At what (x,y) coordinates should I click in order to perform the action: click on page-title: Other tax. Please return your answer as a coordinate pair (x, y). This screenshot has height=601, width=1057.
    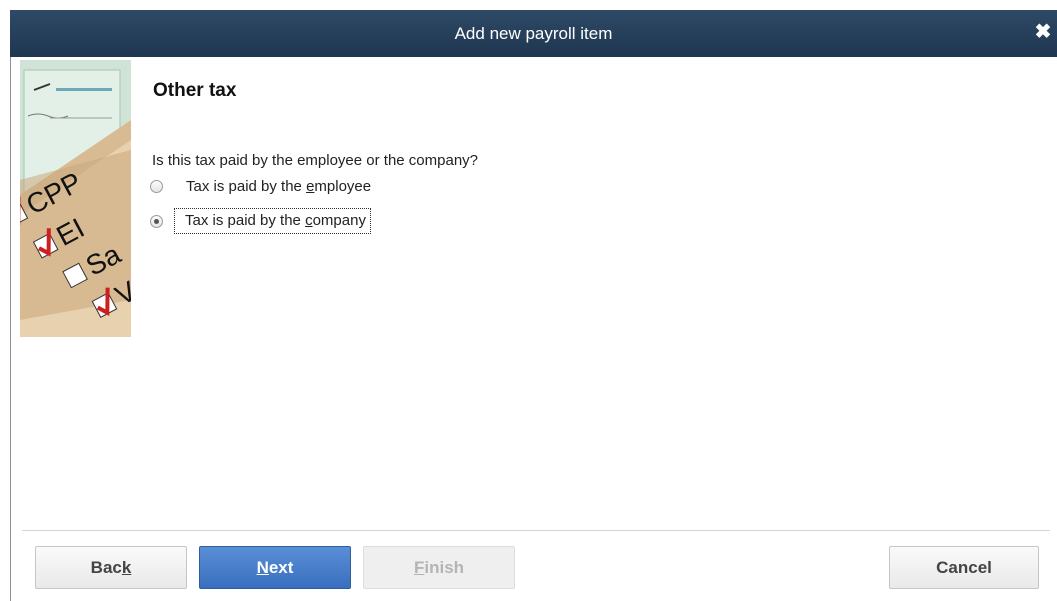
    Looking at the image, I should click on (195, 90).